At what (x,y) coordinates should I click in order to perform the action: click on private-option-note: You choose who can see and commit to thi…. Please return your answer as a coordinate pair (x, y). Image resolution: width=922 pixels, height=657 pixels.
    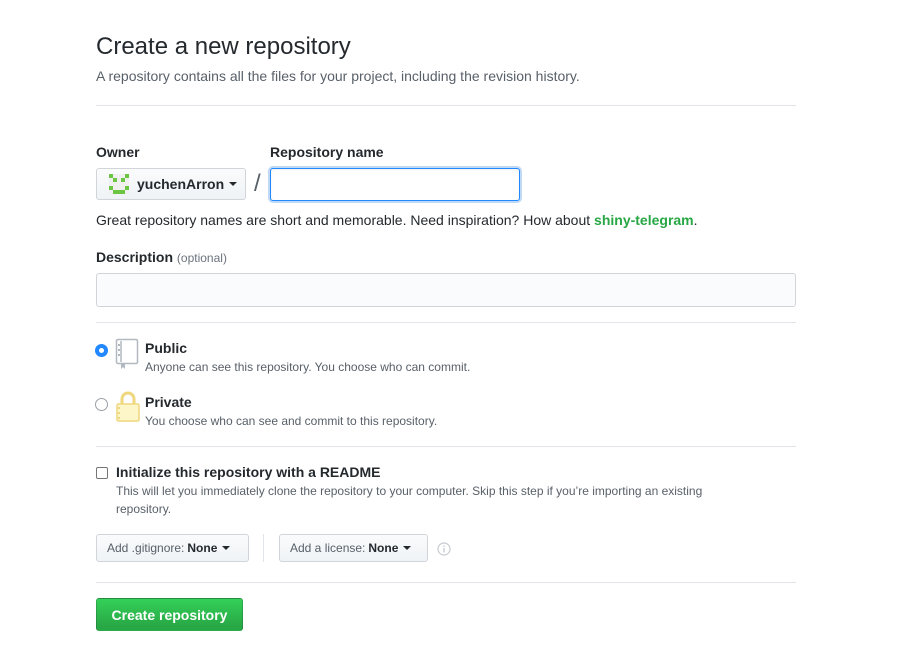
    Looking at the image, I should click on (291, 421).